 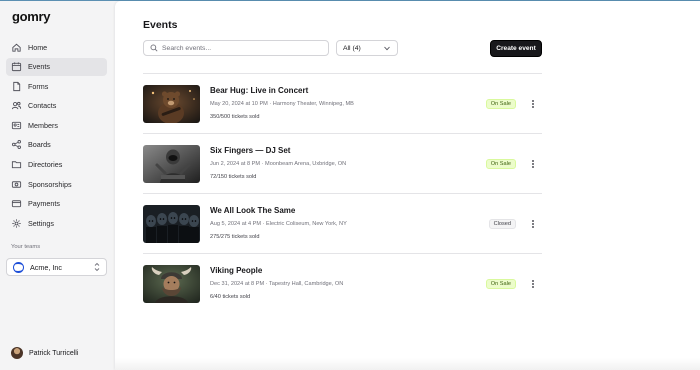 I want to click on status-filter-select: All (4), so click(x=367, y=48).